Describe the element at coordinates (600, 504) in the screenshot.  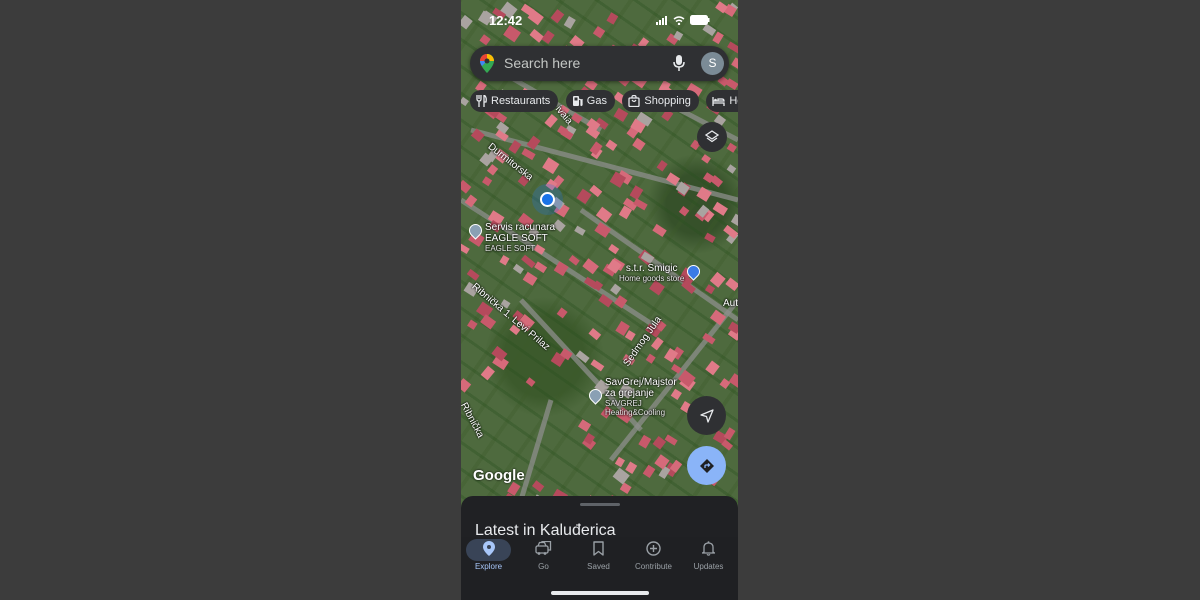
I see `sheet-drag-handle` at that location.